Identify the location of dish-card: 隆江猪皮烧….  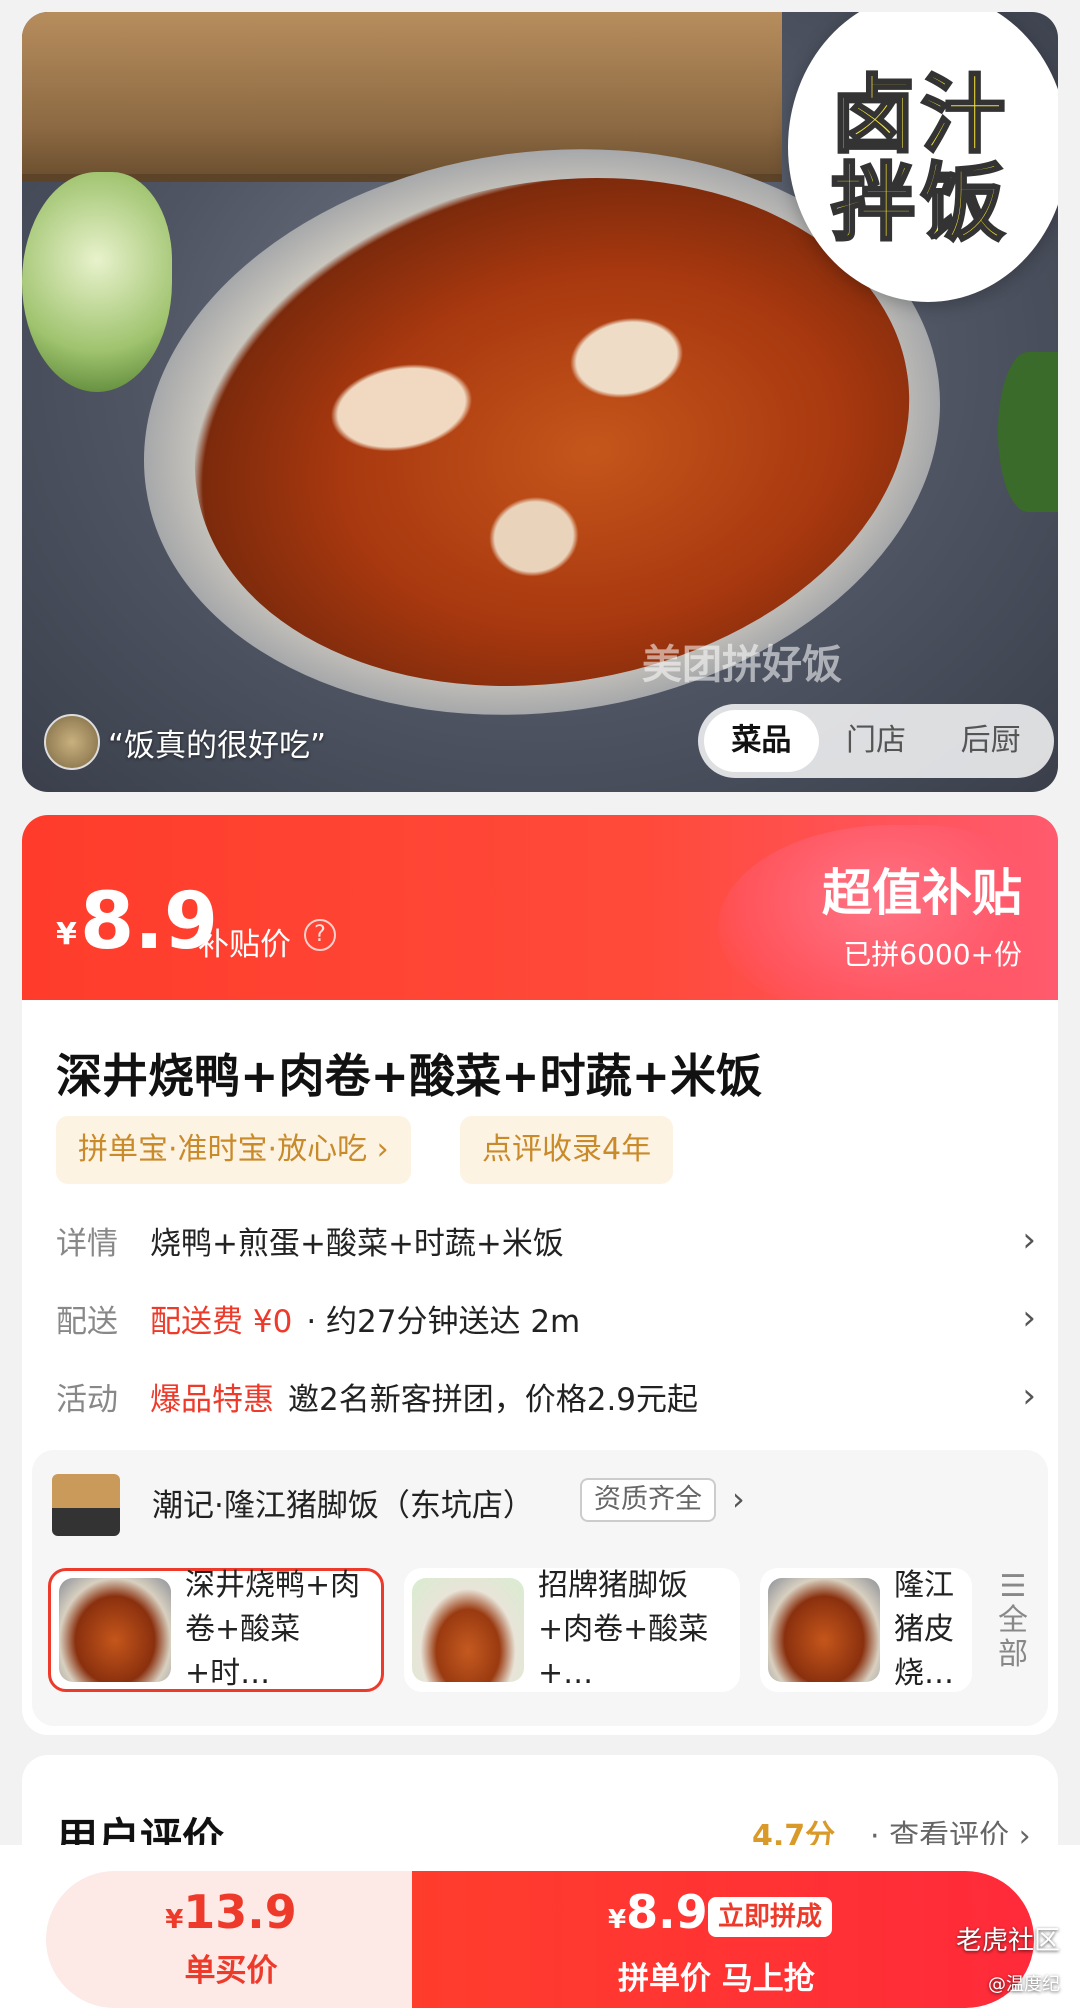
(866, 1630).